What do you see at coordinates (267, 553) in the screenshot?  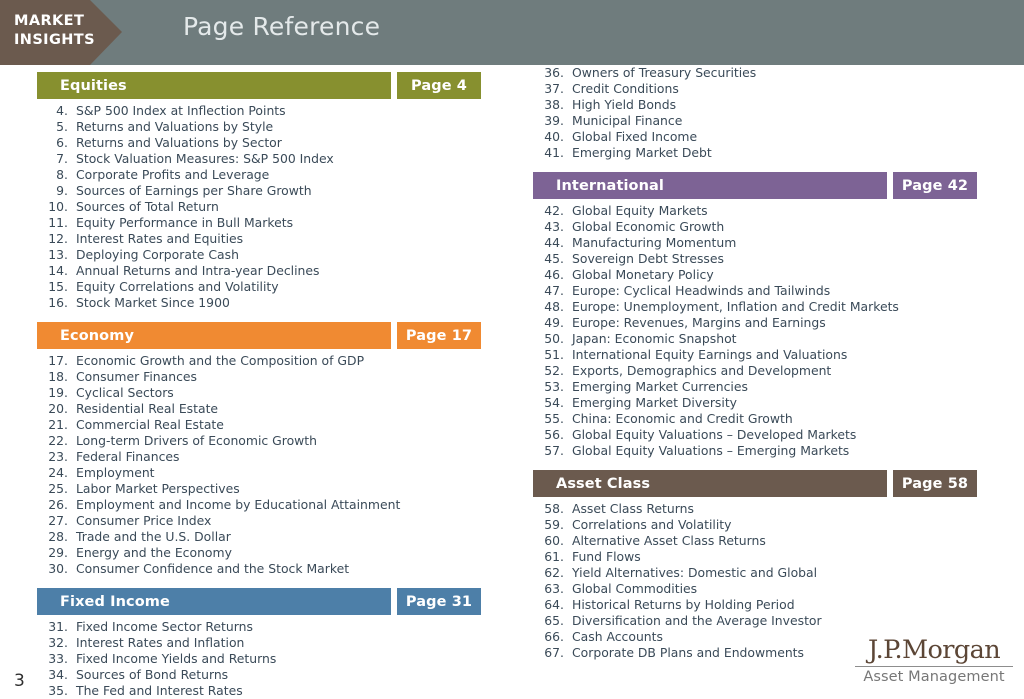 I see `list-item: 29. Energy and the Economy` at bounding box center [267, 553].